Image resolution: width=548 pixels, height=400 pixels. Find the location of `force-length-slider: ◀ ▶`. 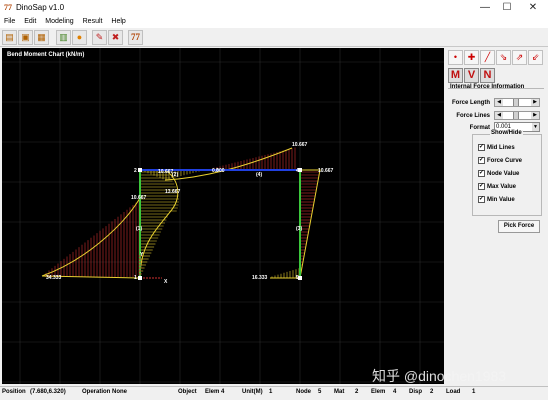

force-length-slider: ◀ ▶ is located at coordinates (517, 102).